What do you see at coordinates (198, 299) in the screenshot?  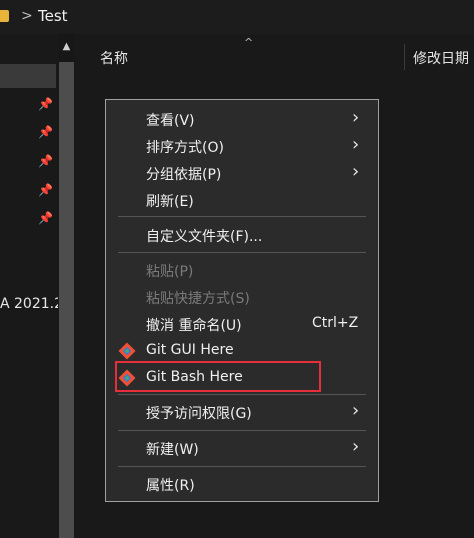 I see `menu-item-paste-shortcut: 粘贴快捷方式(S)` at bounding box center [198, 299].